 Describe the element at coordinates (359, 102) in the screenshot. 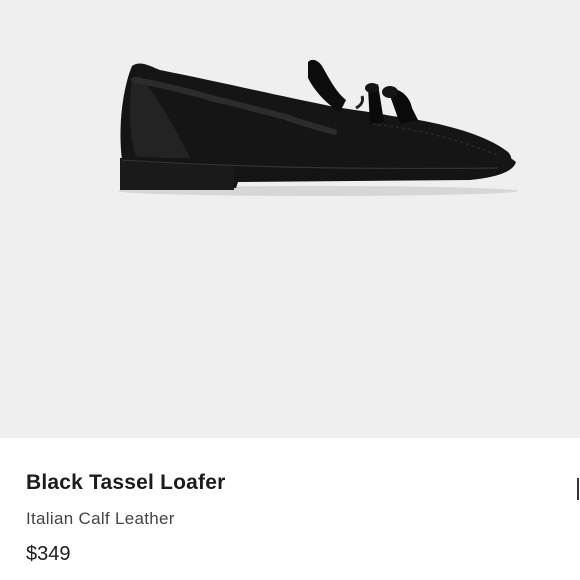

I see `tassel-cord` at that location.